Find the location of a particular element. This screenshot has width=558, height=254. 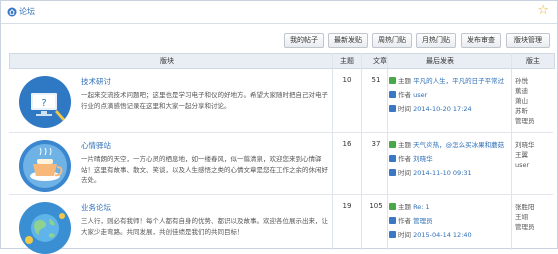

moderator: 张胜阳 is located at coordinates (533, 207).